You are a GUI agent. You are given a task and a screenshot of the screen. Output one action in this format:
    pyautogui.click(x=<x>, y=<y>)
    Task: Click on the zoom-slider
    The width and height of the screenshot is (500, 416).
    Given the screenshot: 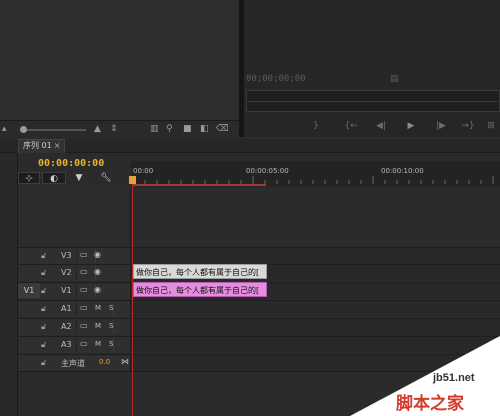 What is the action you would take?
    pyautogui.click(x=56, y=130)
    